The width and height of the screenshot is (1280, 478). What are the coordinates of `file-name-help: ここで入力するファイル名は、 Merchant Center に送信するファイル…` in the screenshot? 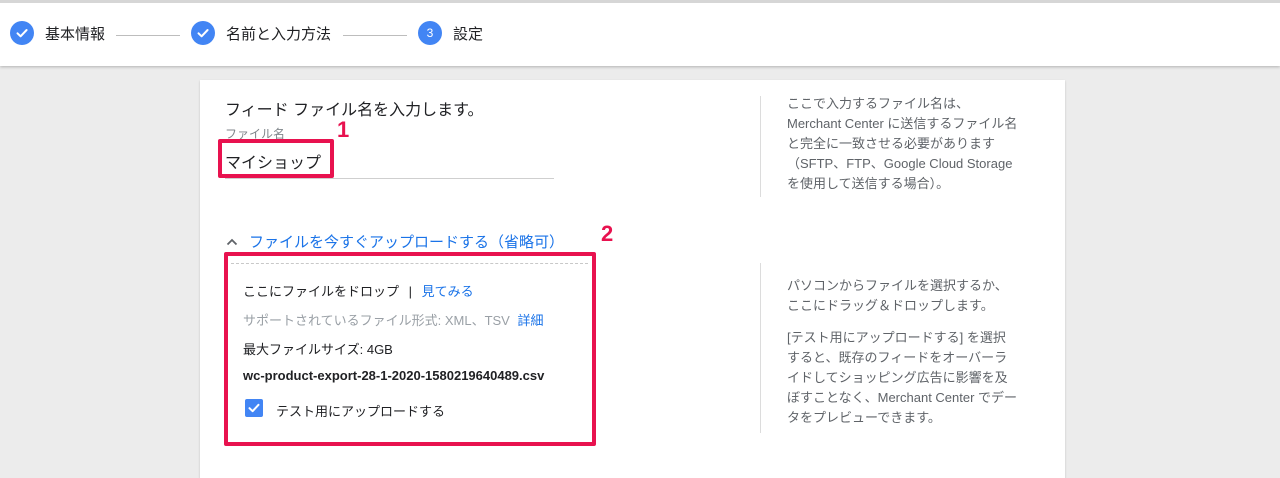 It's located at (912, 144).